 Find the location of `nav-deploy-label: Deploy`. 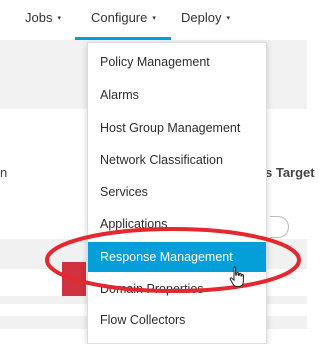

nav-deploy-label: Deploy is located at coordinates (201, 17).